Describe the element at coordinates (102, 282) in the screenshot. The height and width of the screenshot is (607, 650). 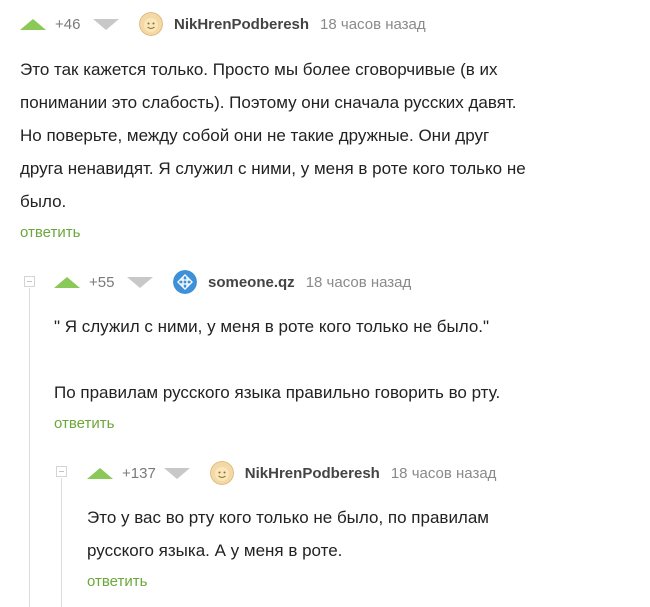
I see `comment-rating: +55` at that location.